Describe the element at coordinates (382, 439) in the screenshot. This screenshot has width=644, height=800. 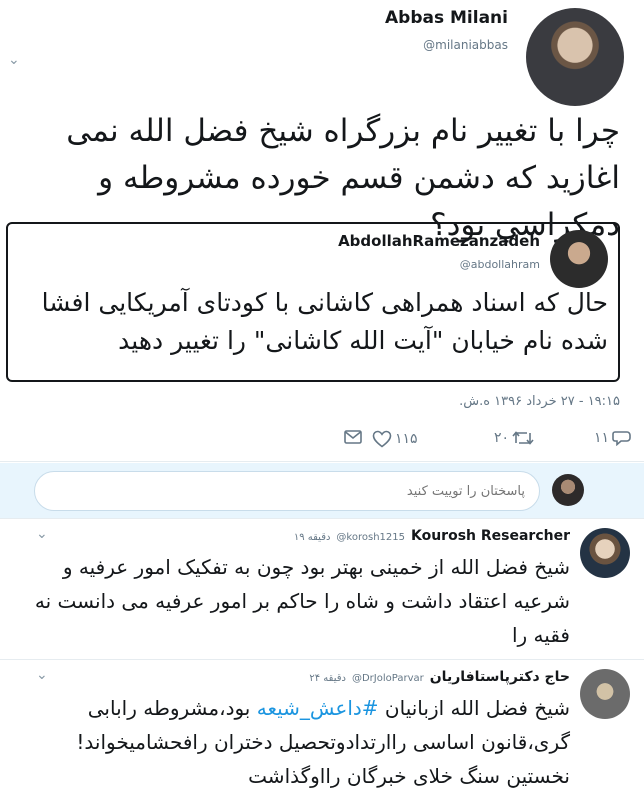
I see `heart-icon` at that location.